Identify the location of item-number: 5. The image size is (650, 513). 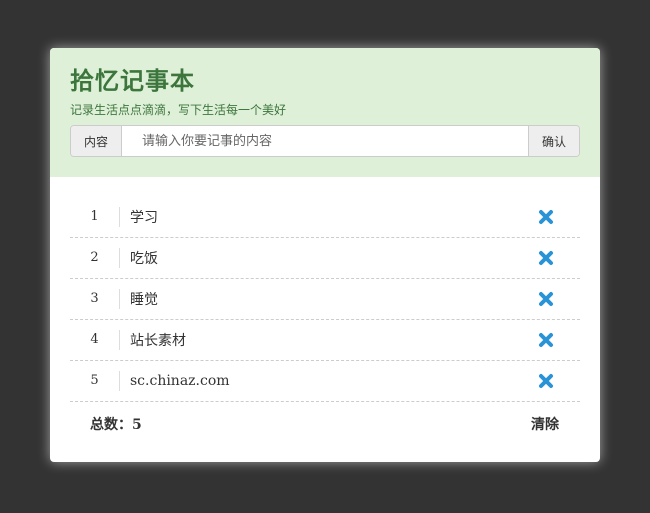
(95, 381).